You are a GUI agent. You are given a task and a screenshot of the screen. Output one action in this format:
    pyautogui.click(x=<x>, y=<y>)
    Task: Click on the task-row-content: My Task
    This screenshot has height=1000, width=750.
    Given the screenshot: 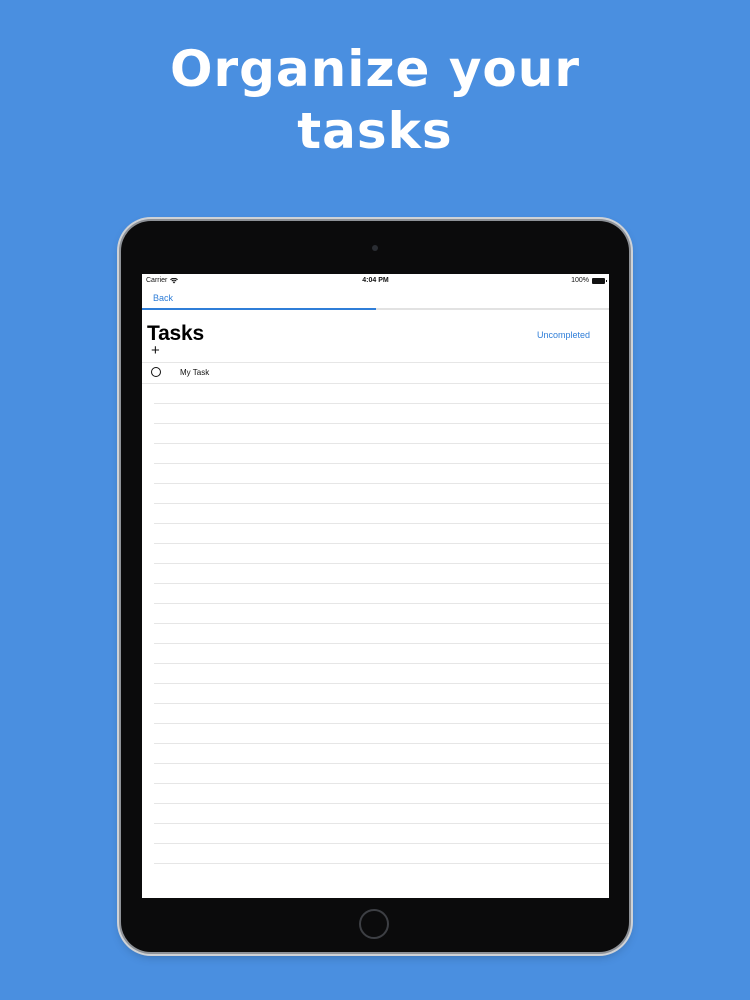 What is the action you would take?
    pyautogui.click(x=375, y=373)
    